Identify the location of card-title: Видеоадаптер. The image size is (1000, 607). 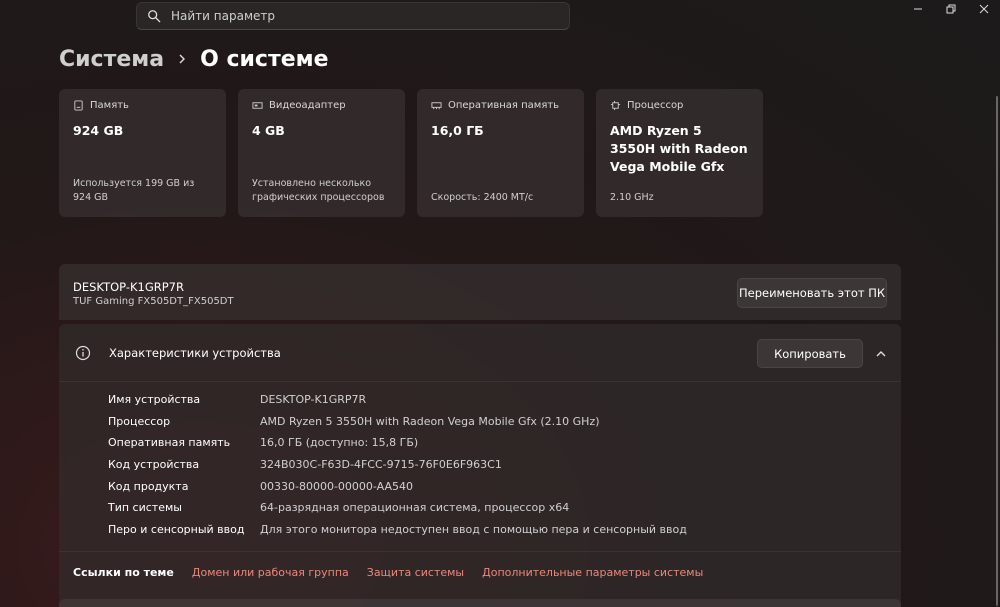
(307, 105).